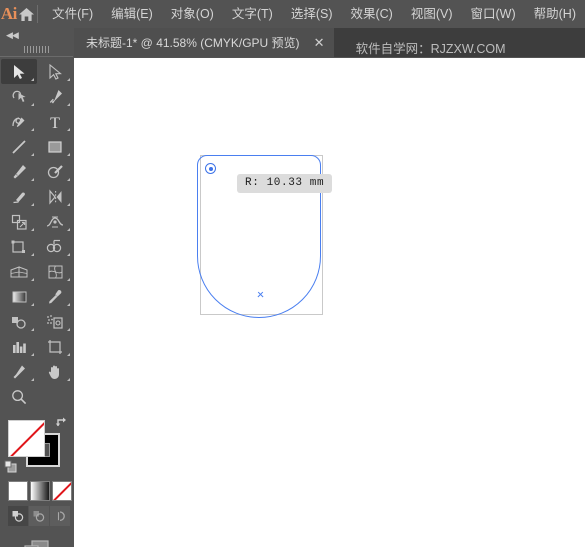 The width and height of the screenshot is (585, 547). I want to click on fill-mode-gradient, so click(40, 491).